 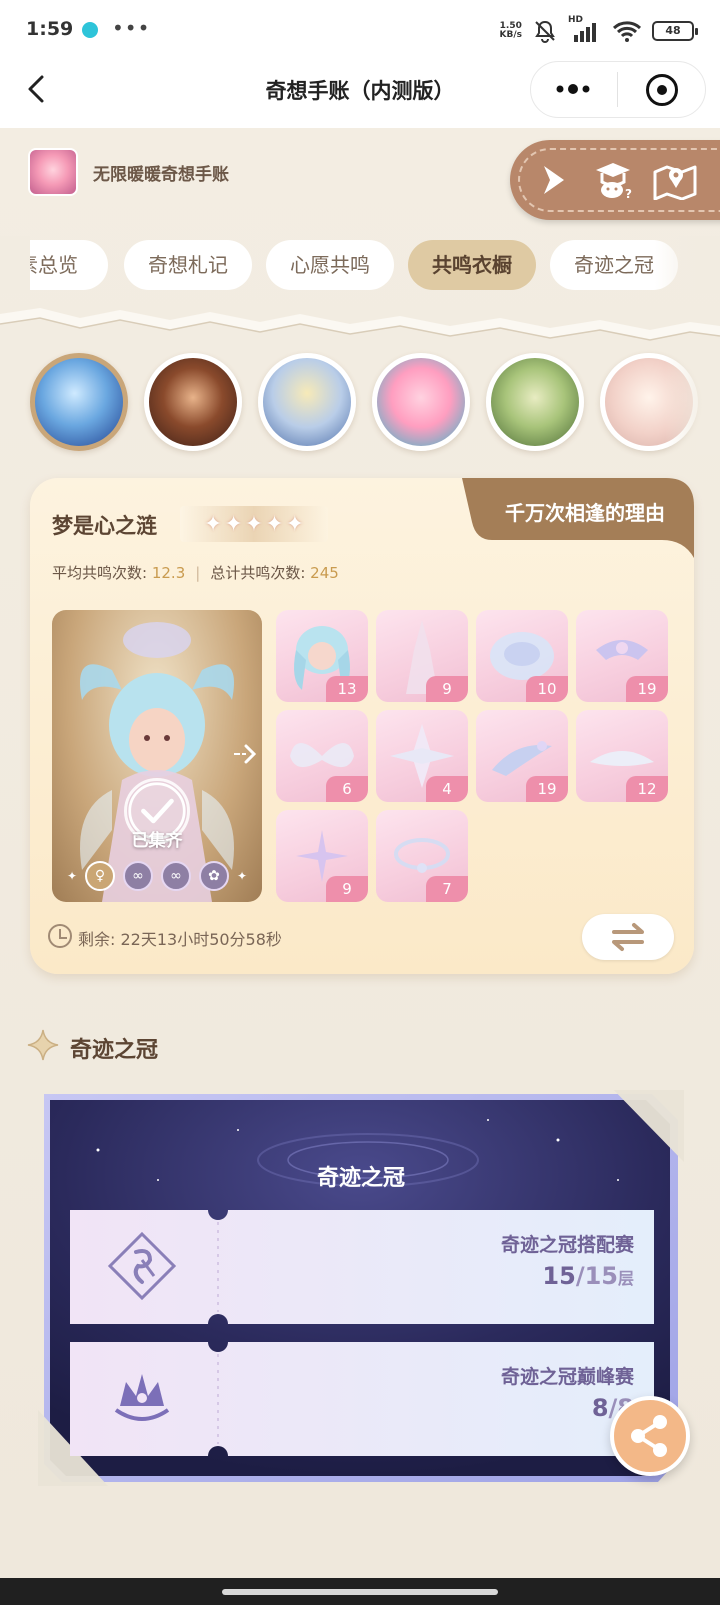 What do you see at coordinates (180, 939) in the screenshot?
I see `remaining-time: 剩余: 22天13小时50分58秒` at bounding box center [180, 939].